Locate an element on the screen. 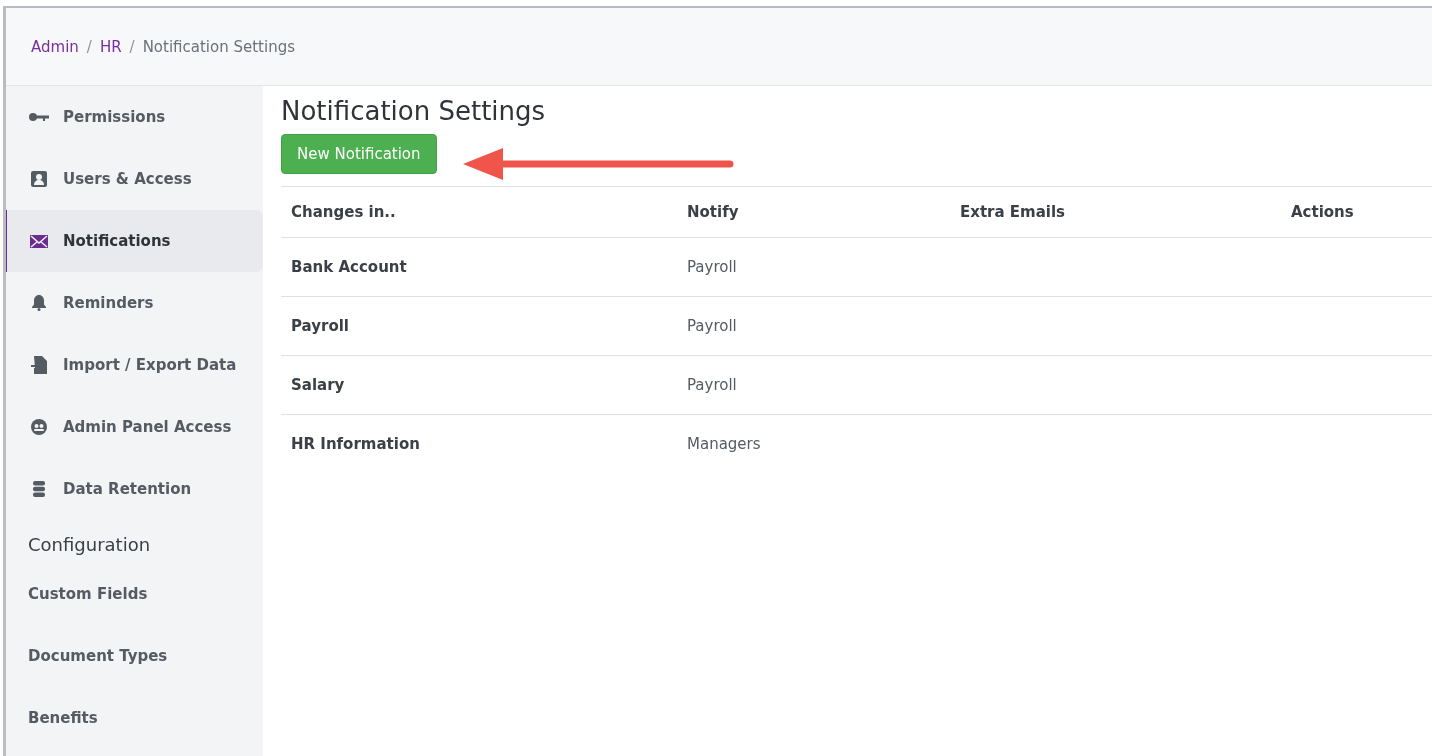 The width and height of the screenshot is (1432, 756). sidebar-item: Import / Export Data is located at coordinates (134, 365).